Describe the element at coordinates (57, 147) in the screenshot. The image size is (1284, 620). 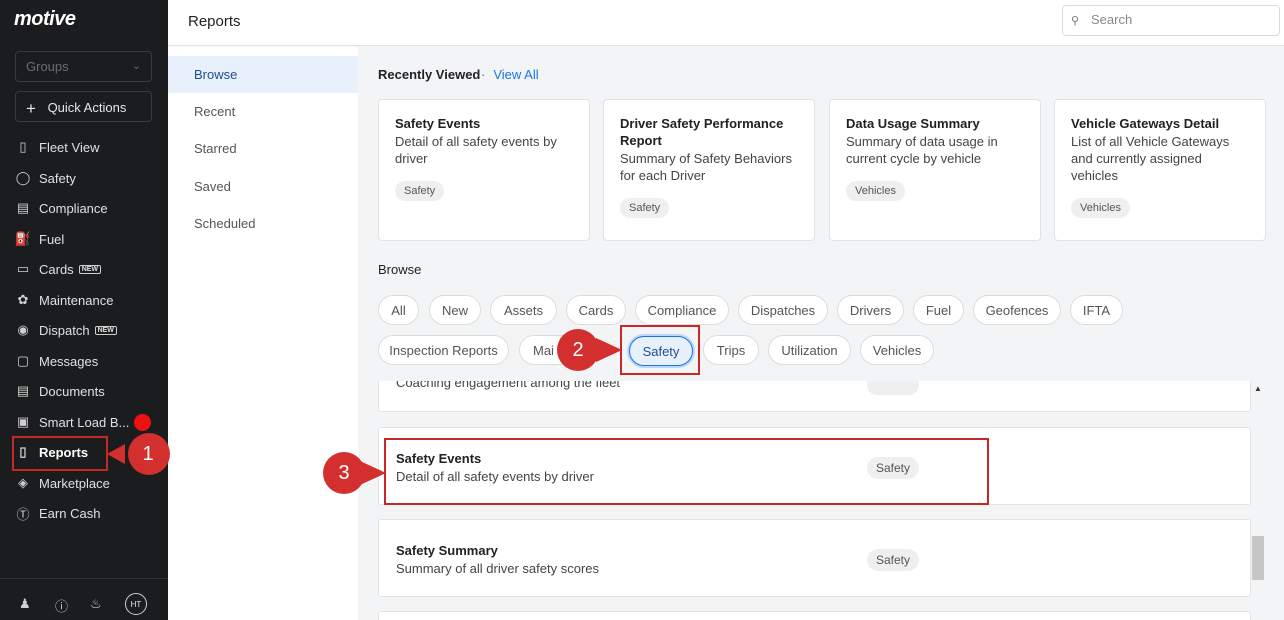
I see `sidebar-item-fleet-view: ▯ Fleet View` at that location.